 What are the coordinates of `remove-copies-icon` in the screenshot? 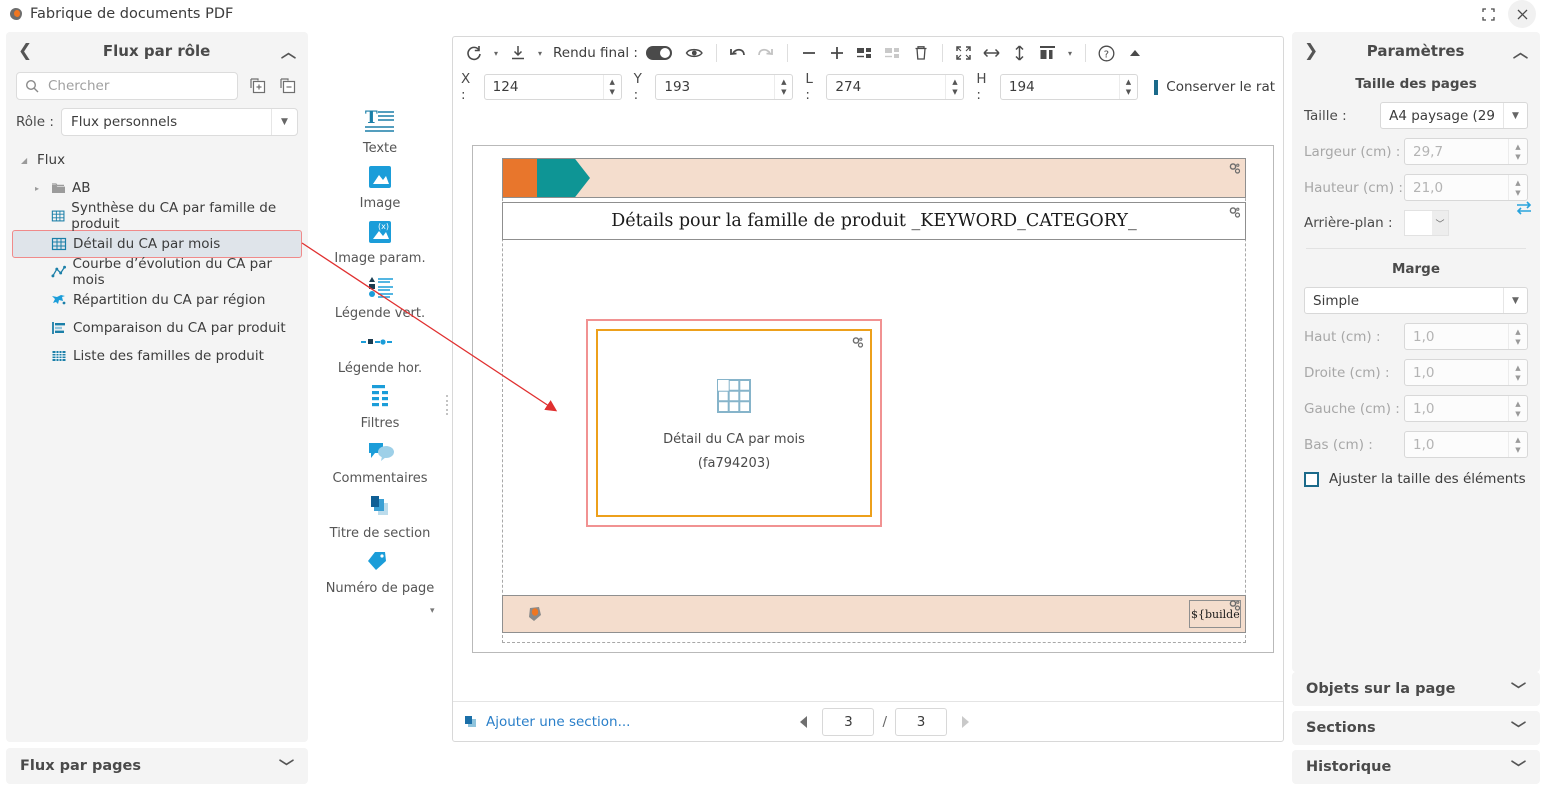 It's located at (287, 86).